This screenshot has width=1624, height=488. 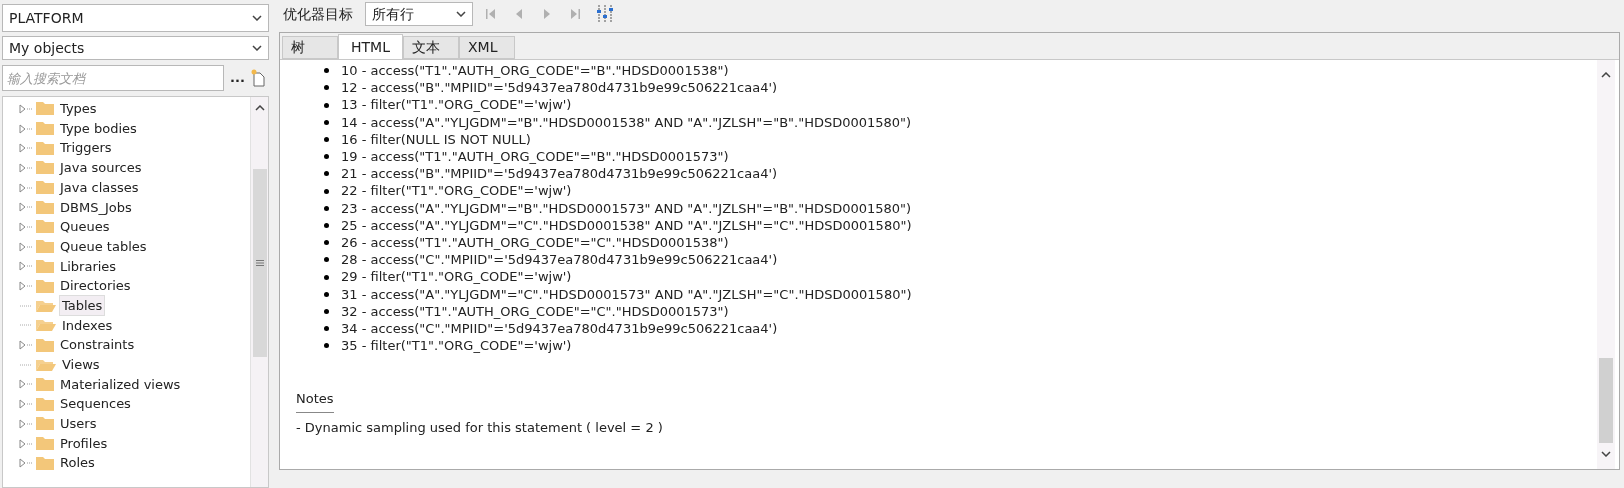 What do you see at coordinates (96, 207) in the screenshot?
I see `tree-item: DBMS_Jobs` at bounding box center [96, 207].